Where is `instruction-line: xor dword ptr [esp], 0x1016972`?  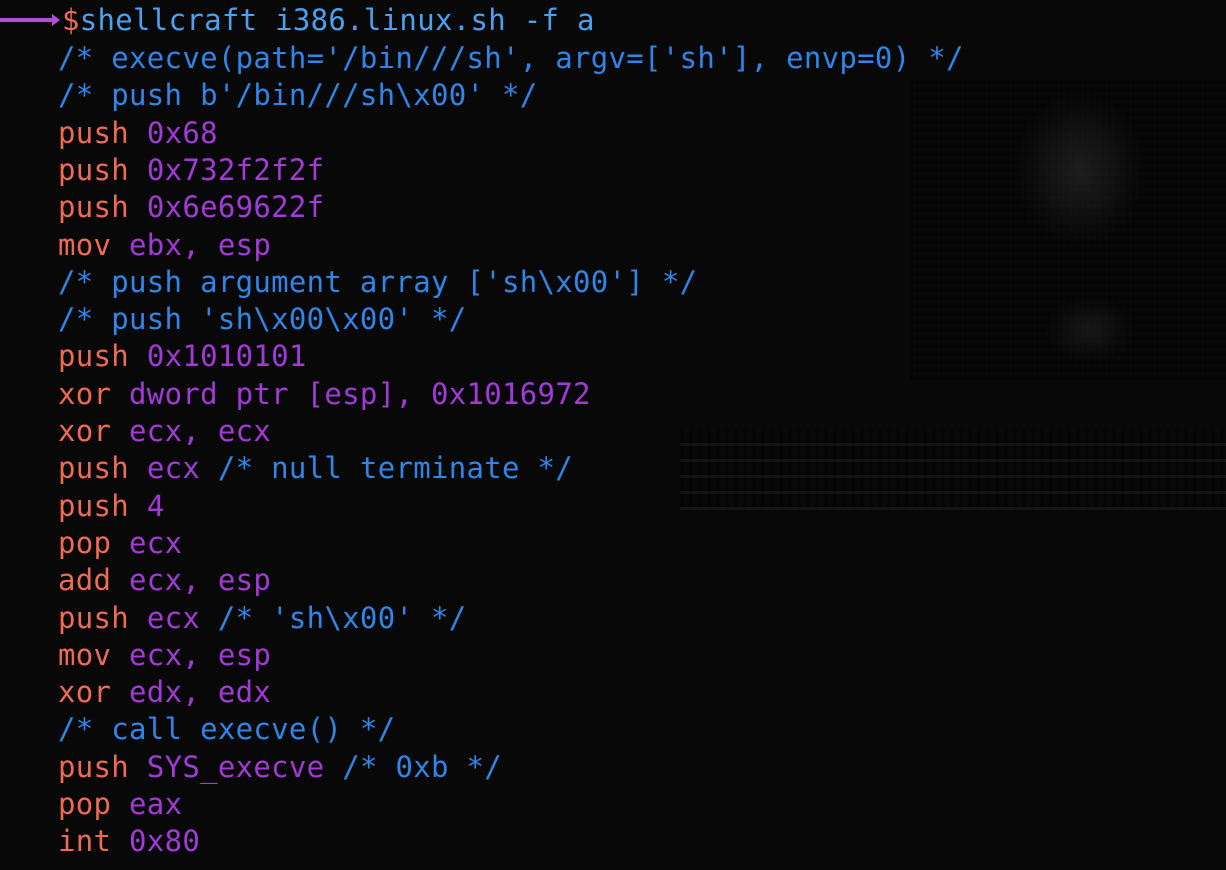 instruction-line: xor dword ptr [esp], 0x1016972 is located at coordinates (324, 394).